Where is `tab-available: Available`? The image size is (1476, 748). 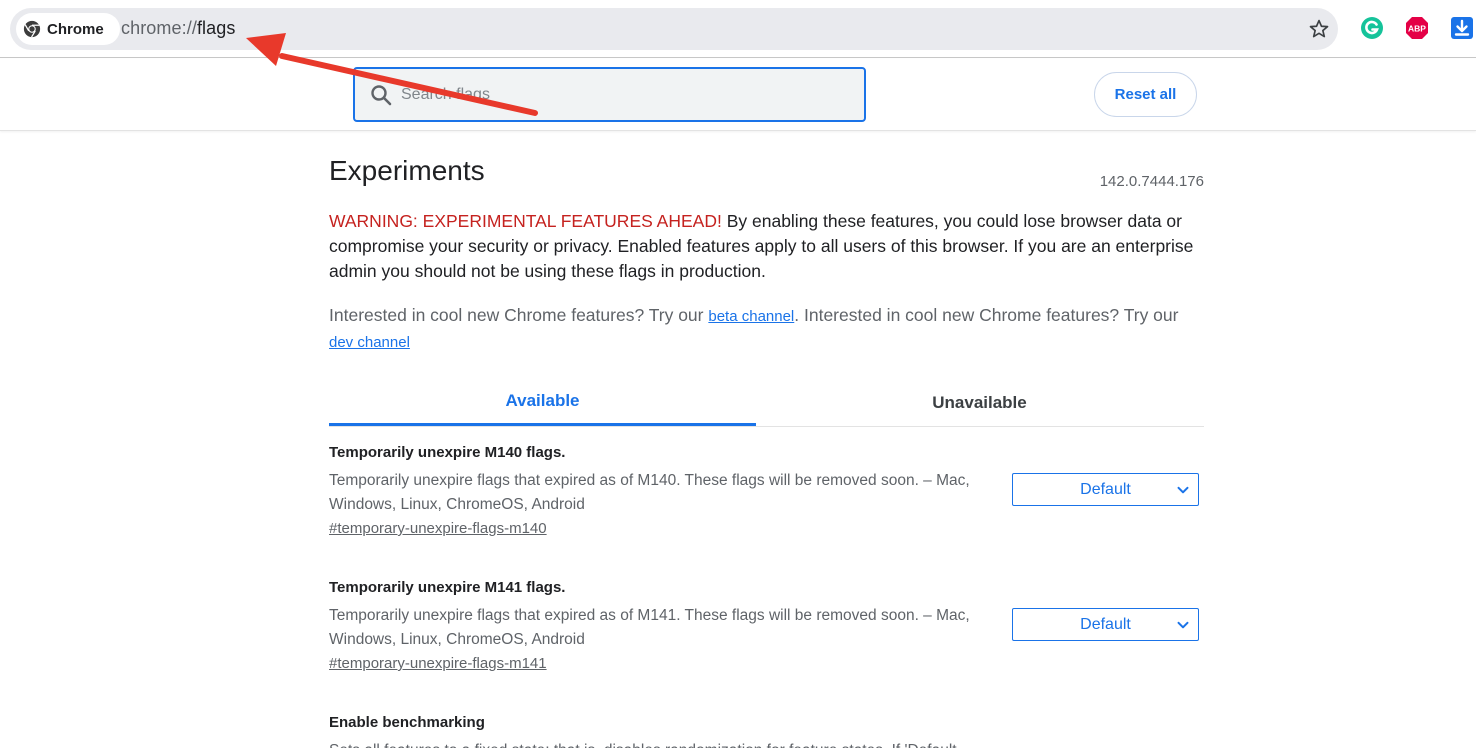
tab-available: Available is located at coordinates (542, 402).